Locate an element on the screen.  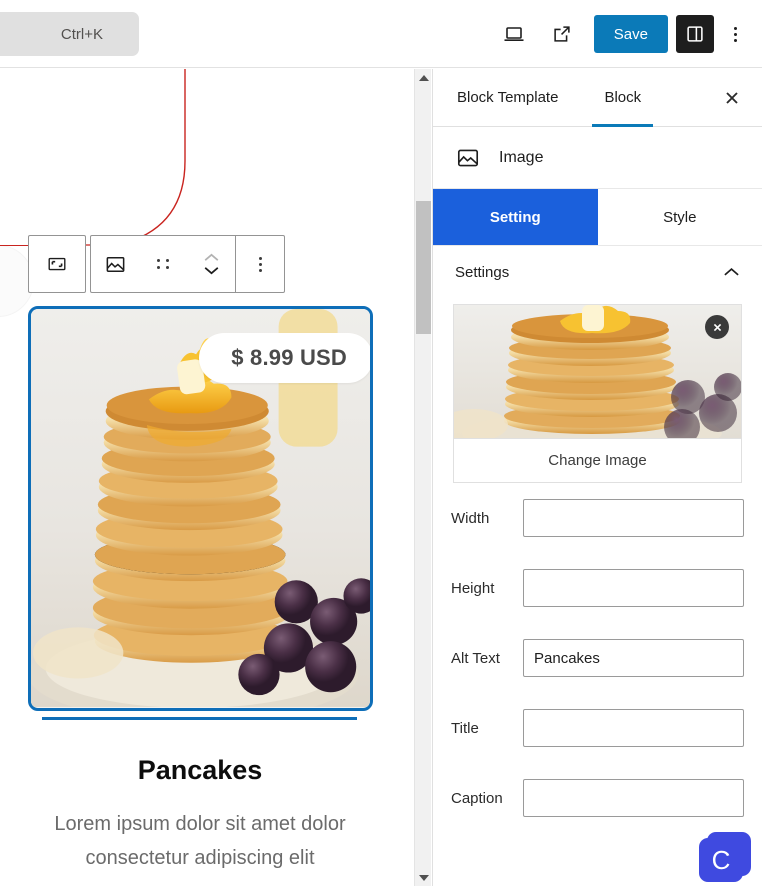
title-label: Title is located at coordinates (465, 728).